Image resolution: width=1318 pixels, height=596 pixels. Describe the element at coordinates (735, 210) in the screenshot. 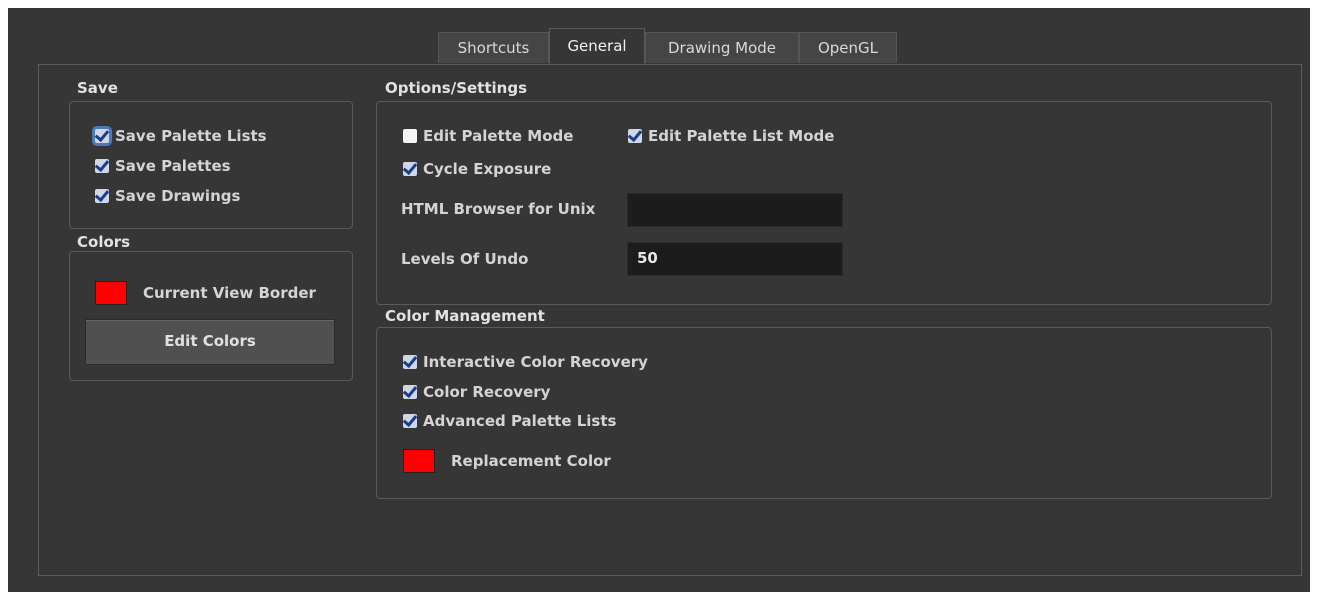

I see `html-browser-input` at that location.